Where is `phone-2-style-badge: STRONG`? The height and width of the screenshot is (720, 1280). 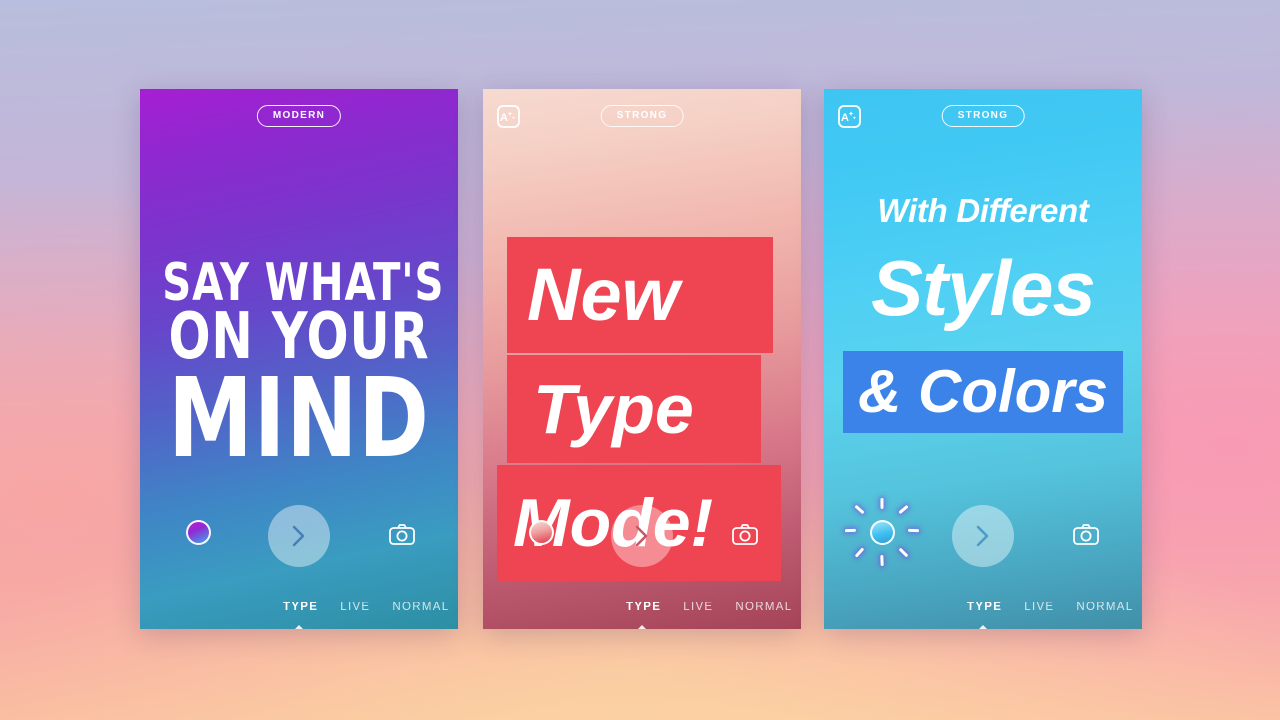 phone-2-style-badge: STRONG is located at coordinates (642, 116).